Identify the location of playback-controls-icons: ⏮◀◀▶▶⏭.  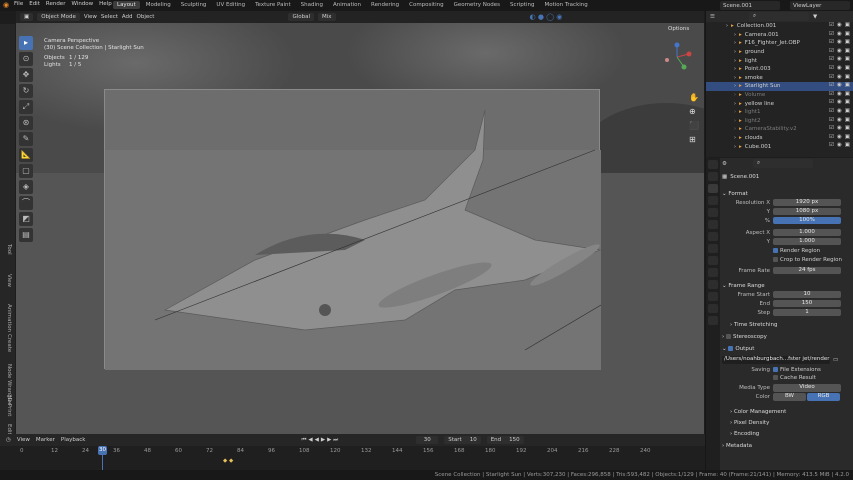
(320, 440).